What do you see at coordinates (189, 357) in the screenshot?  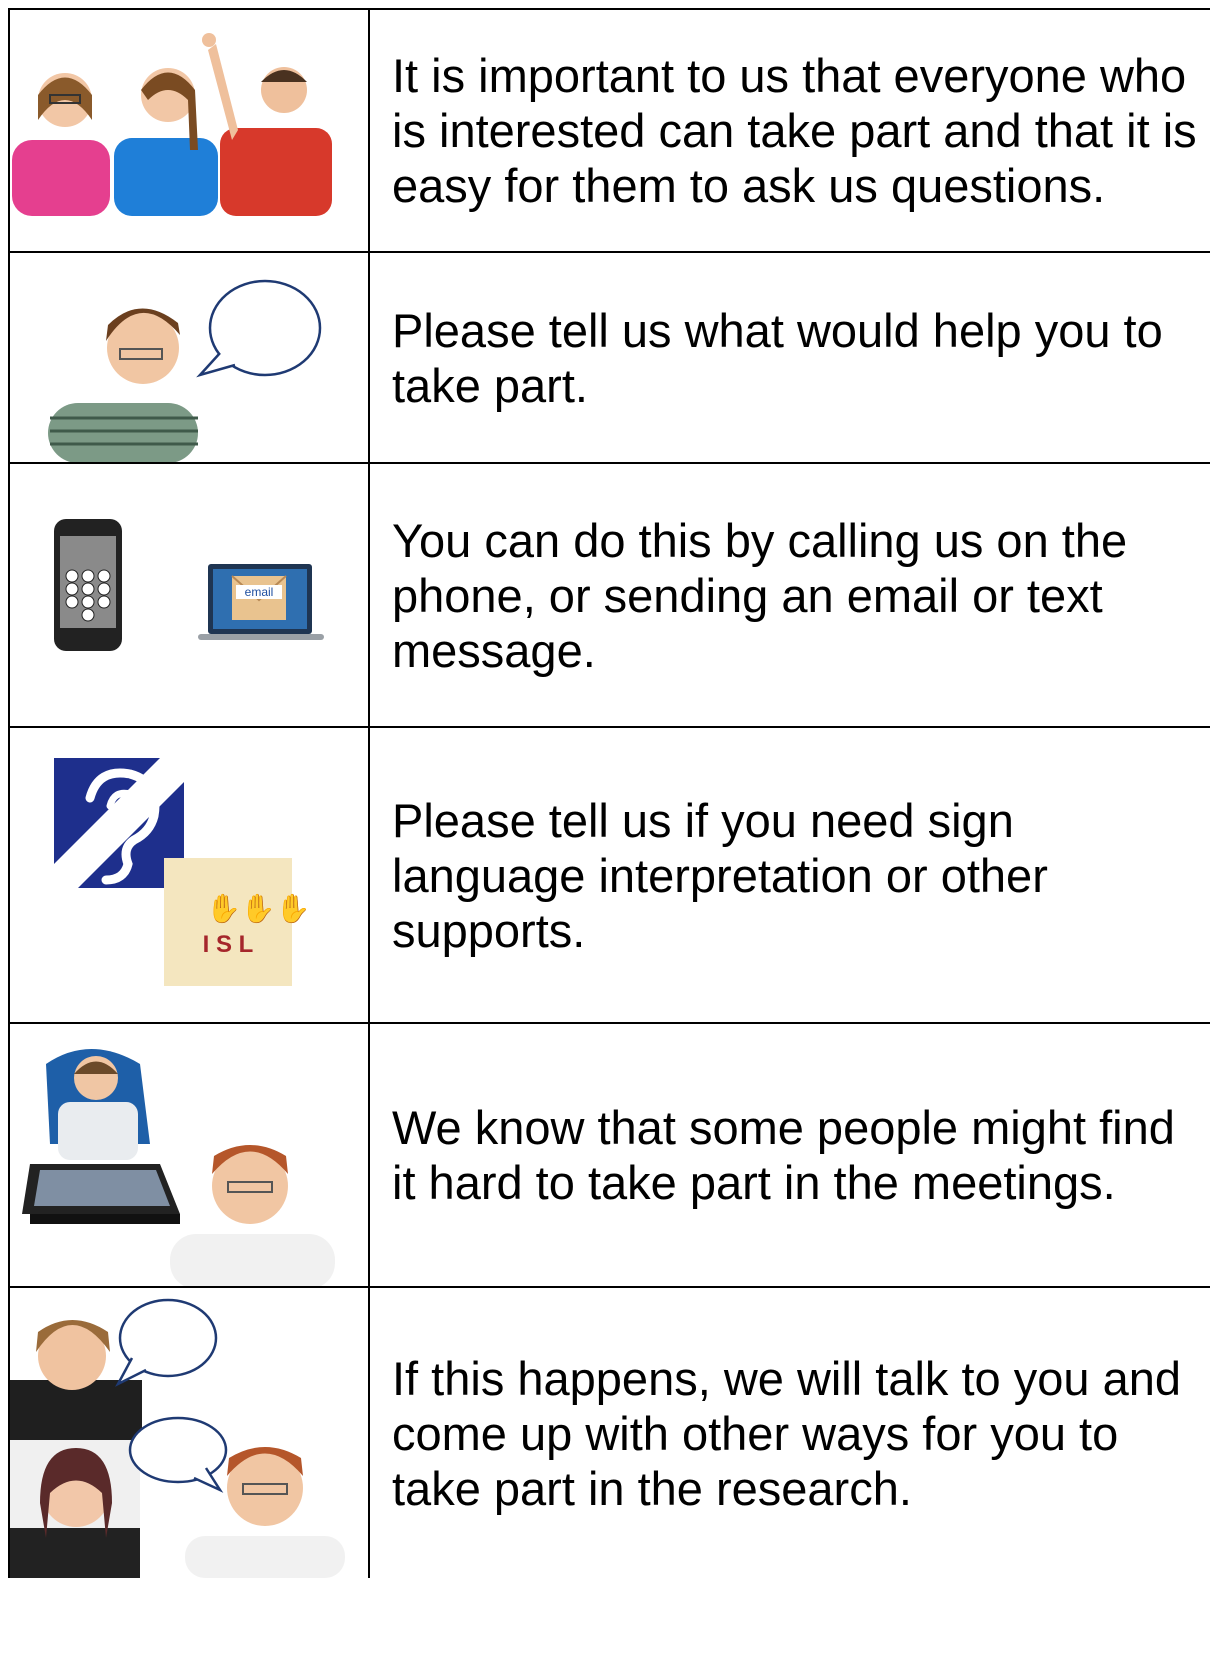 I see `person-speech-bubble-icon` at bounding box center [189, 357].